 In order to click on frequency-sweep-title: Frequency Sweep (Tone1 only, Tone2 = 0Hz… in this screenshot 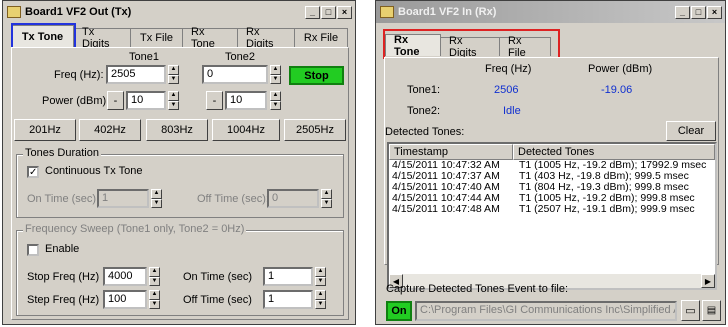, I will do `click(135, 229)`.